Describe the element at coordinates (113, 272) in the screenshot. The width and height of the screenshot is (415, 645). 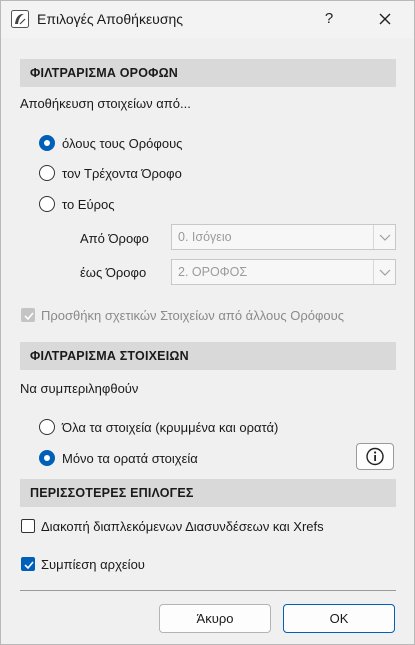
I see `to-floor-label: έως Όροφο` at that location.